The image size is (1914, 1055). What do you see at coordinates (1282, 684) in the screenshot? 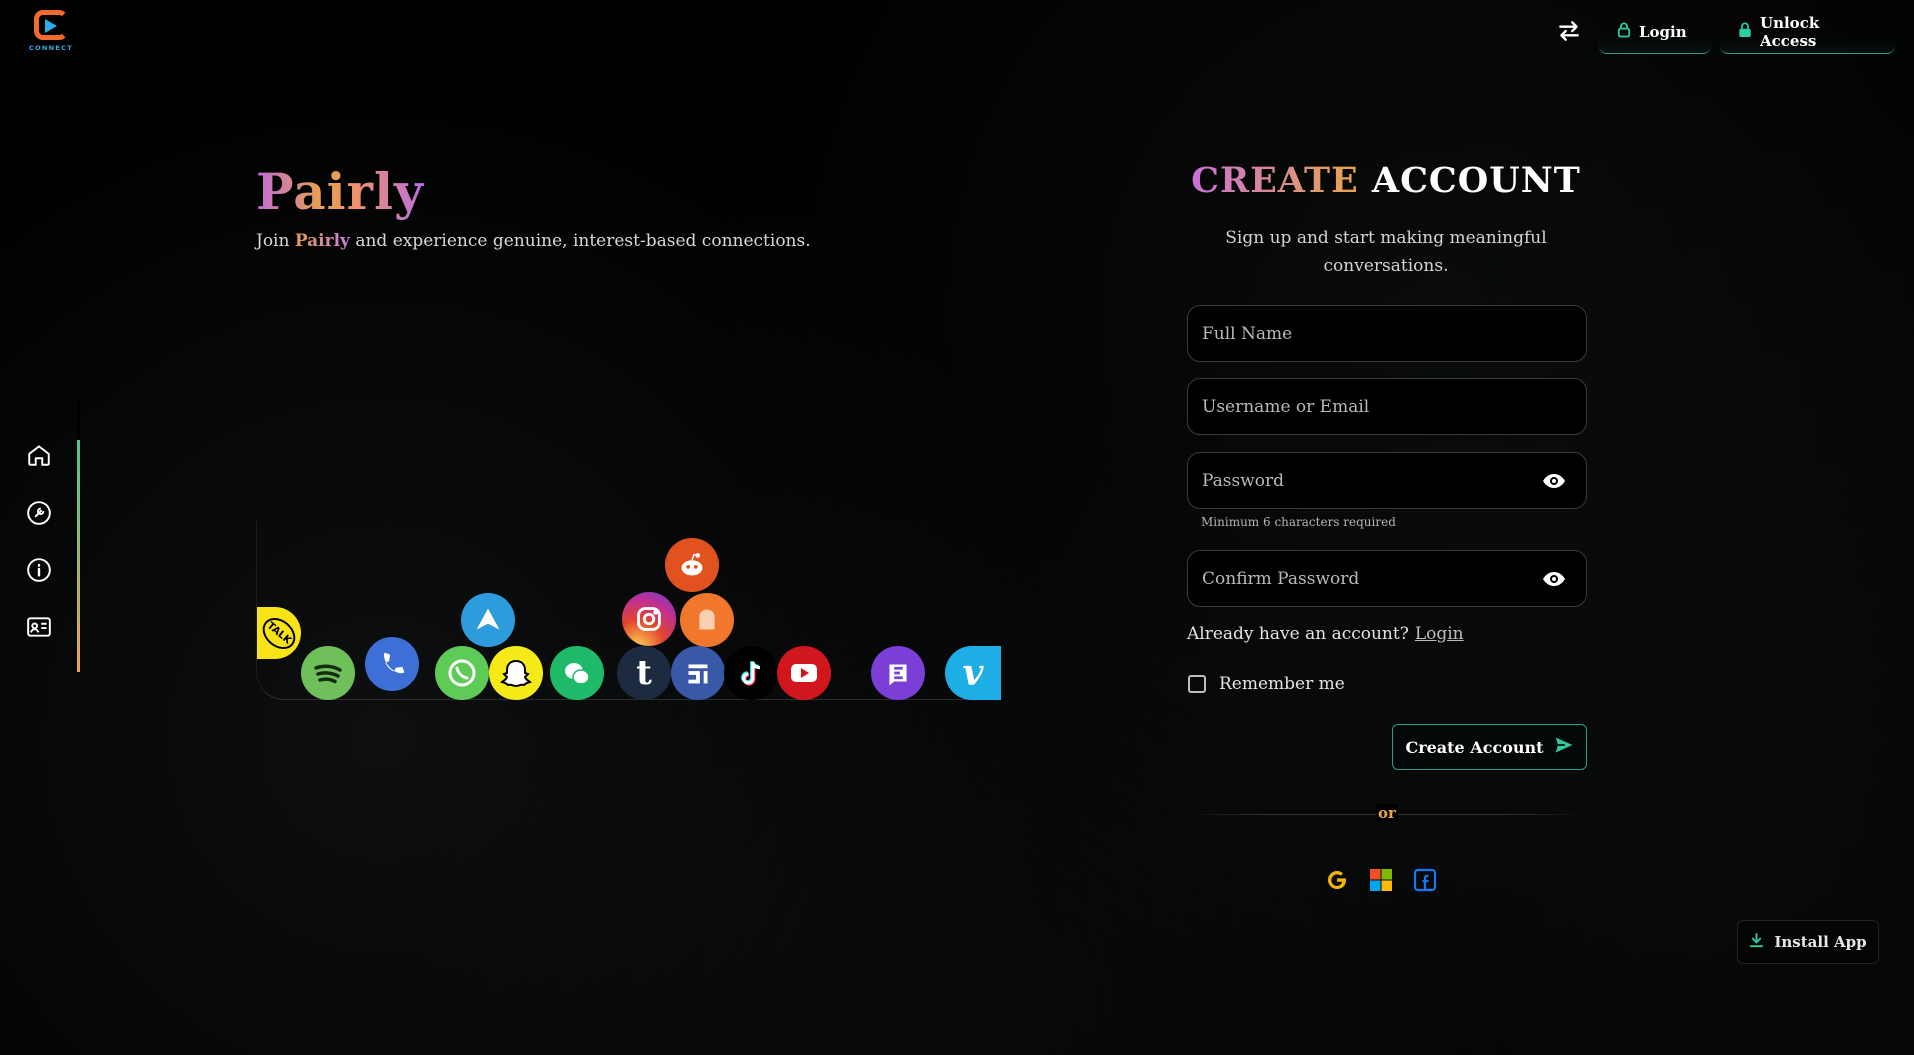
I see `remember-label: Remember me` at bounding box center [1282, 684].